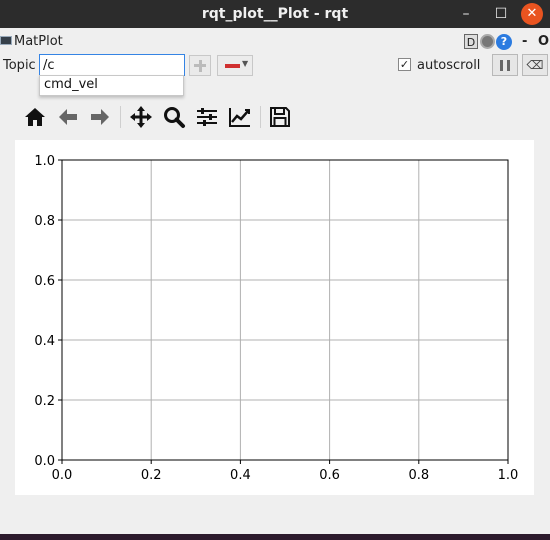  I want to click on minimize-plugin-button: -, so click(524, 41).